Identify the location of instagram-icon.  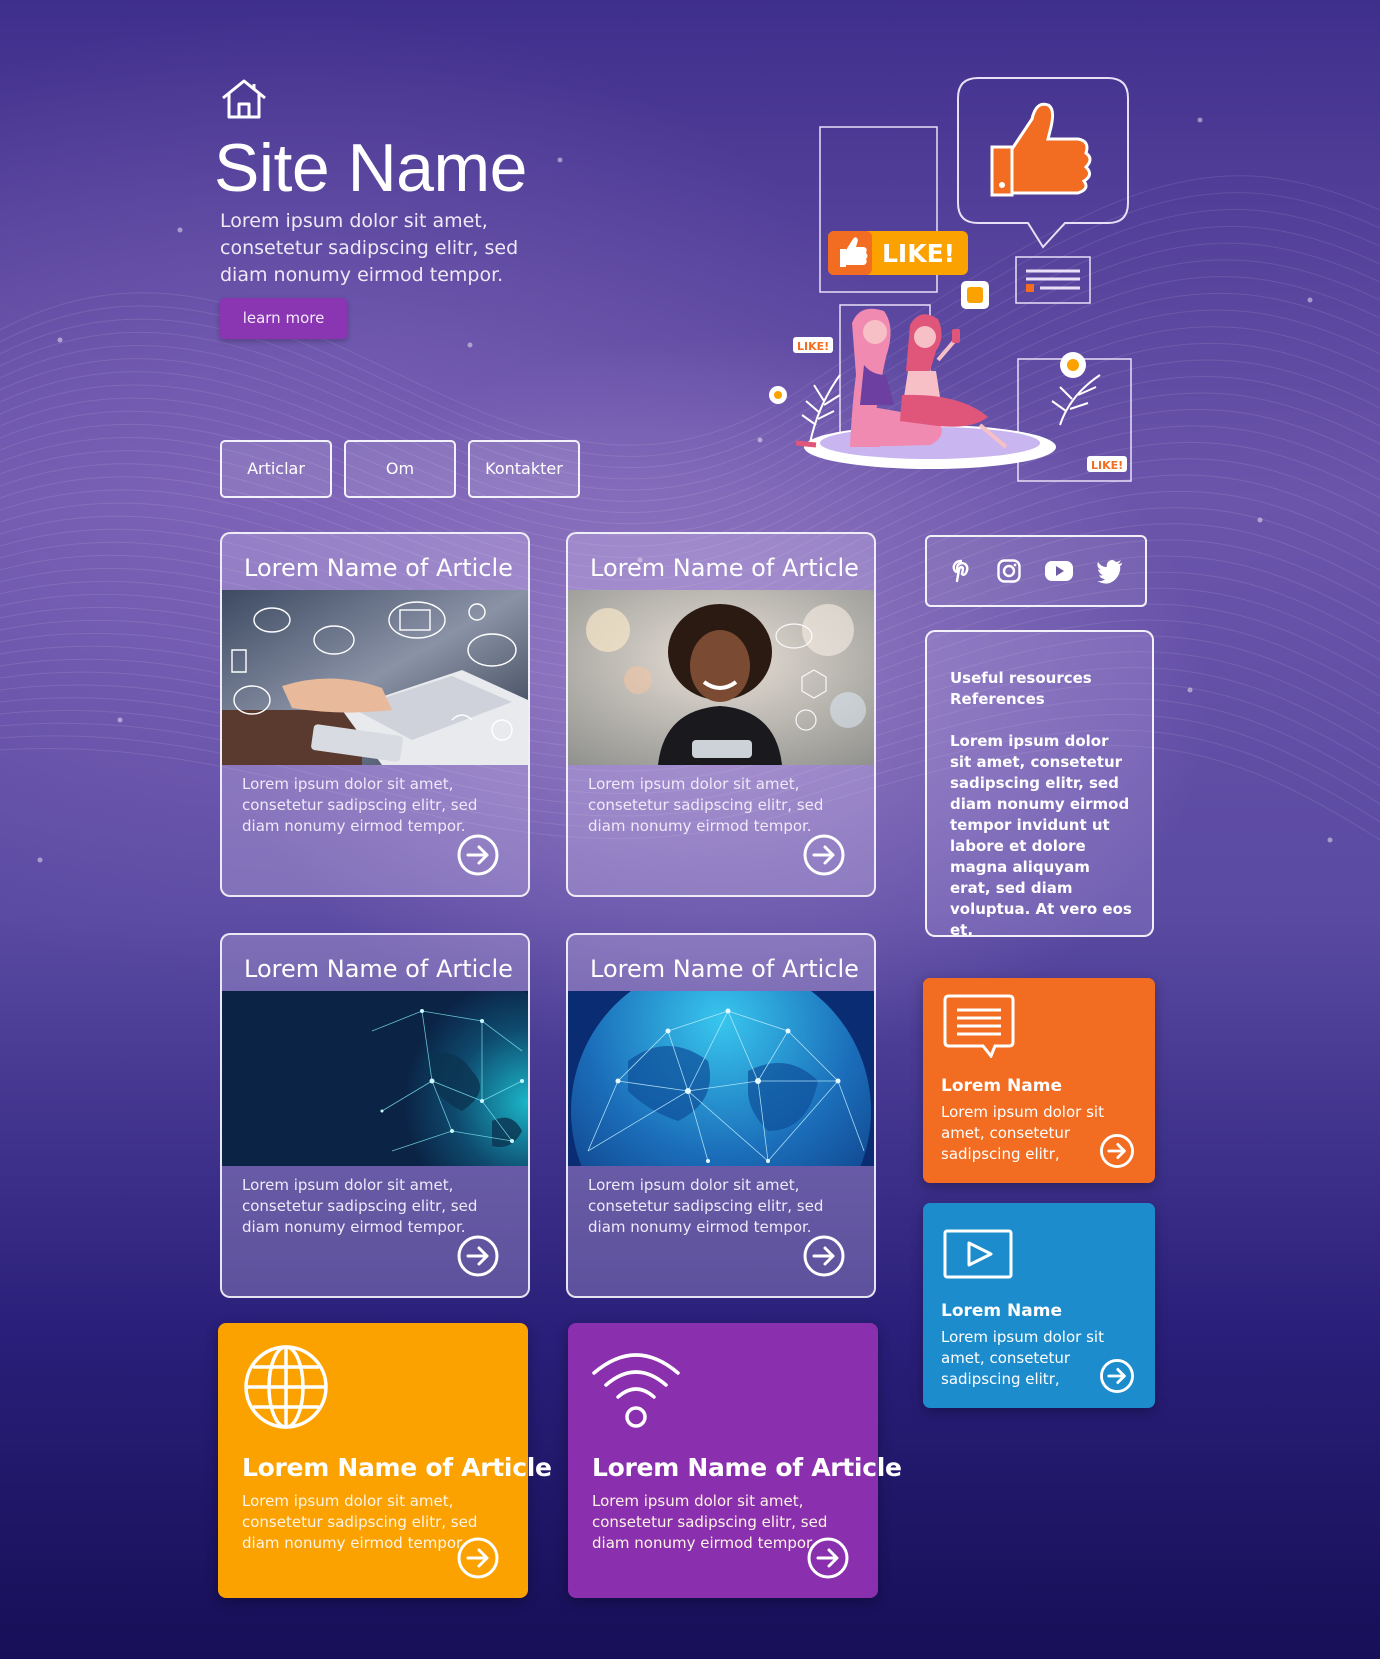
(1009, 571).